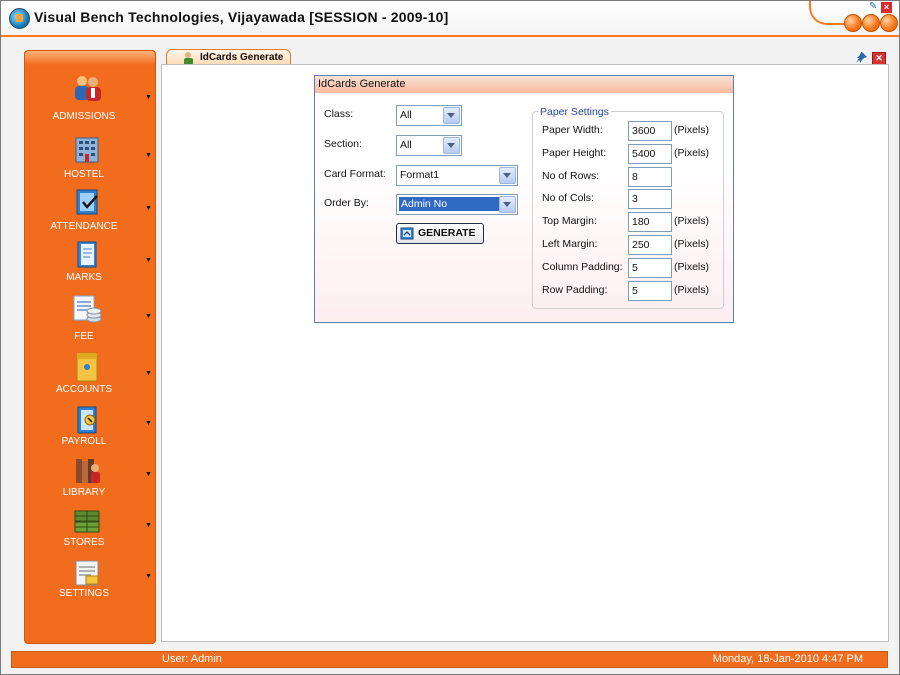  I want to click on sidebar-item-label: ADMISSIONS, so click(84, 116).